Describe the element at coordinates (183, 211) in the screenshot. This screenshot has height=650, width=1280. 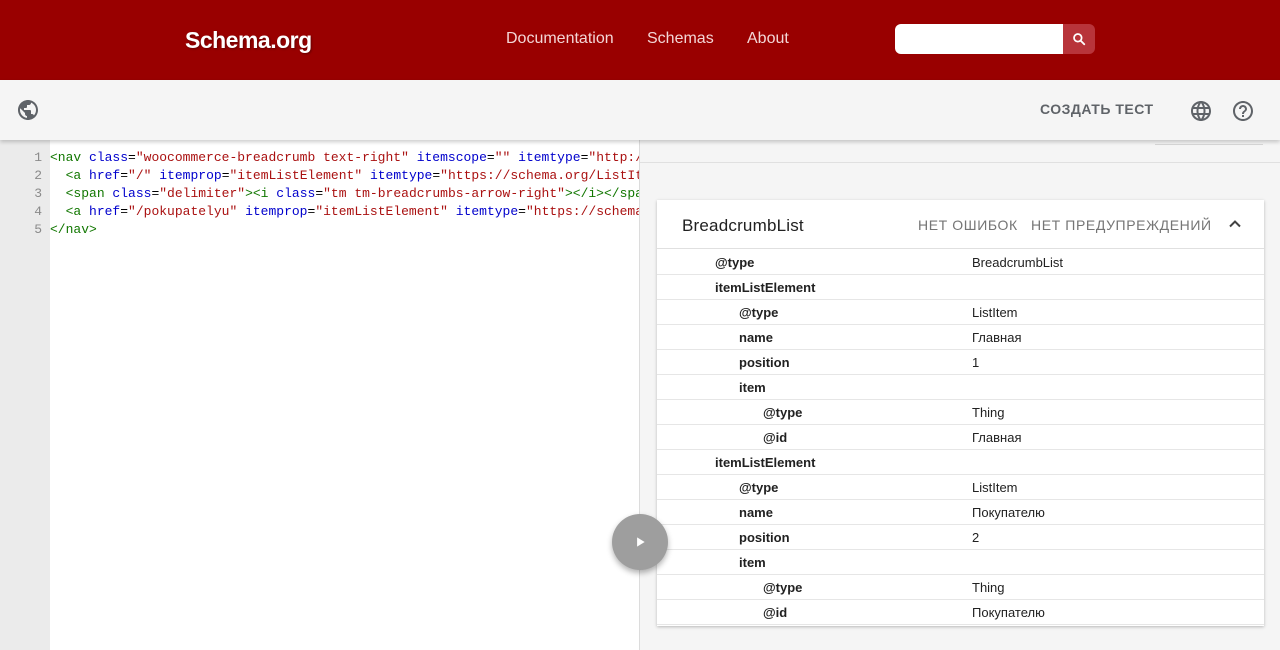
I see `code-token: "/pokupatelyu"` at that location.